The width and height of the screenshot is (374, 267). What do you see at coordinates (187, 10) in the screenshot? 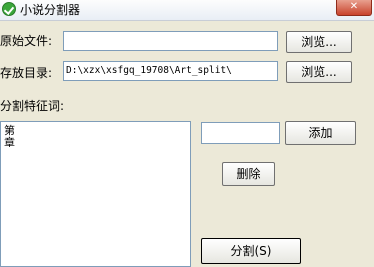
I see `title-bar: 小说分割器 ✕` at bounding box center [187, 10].